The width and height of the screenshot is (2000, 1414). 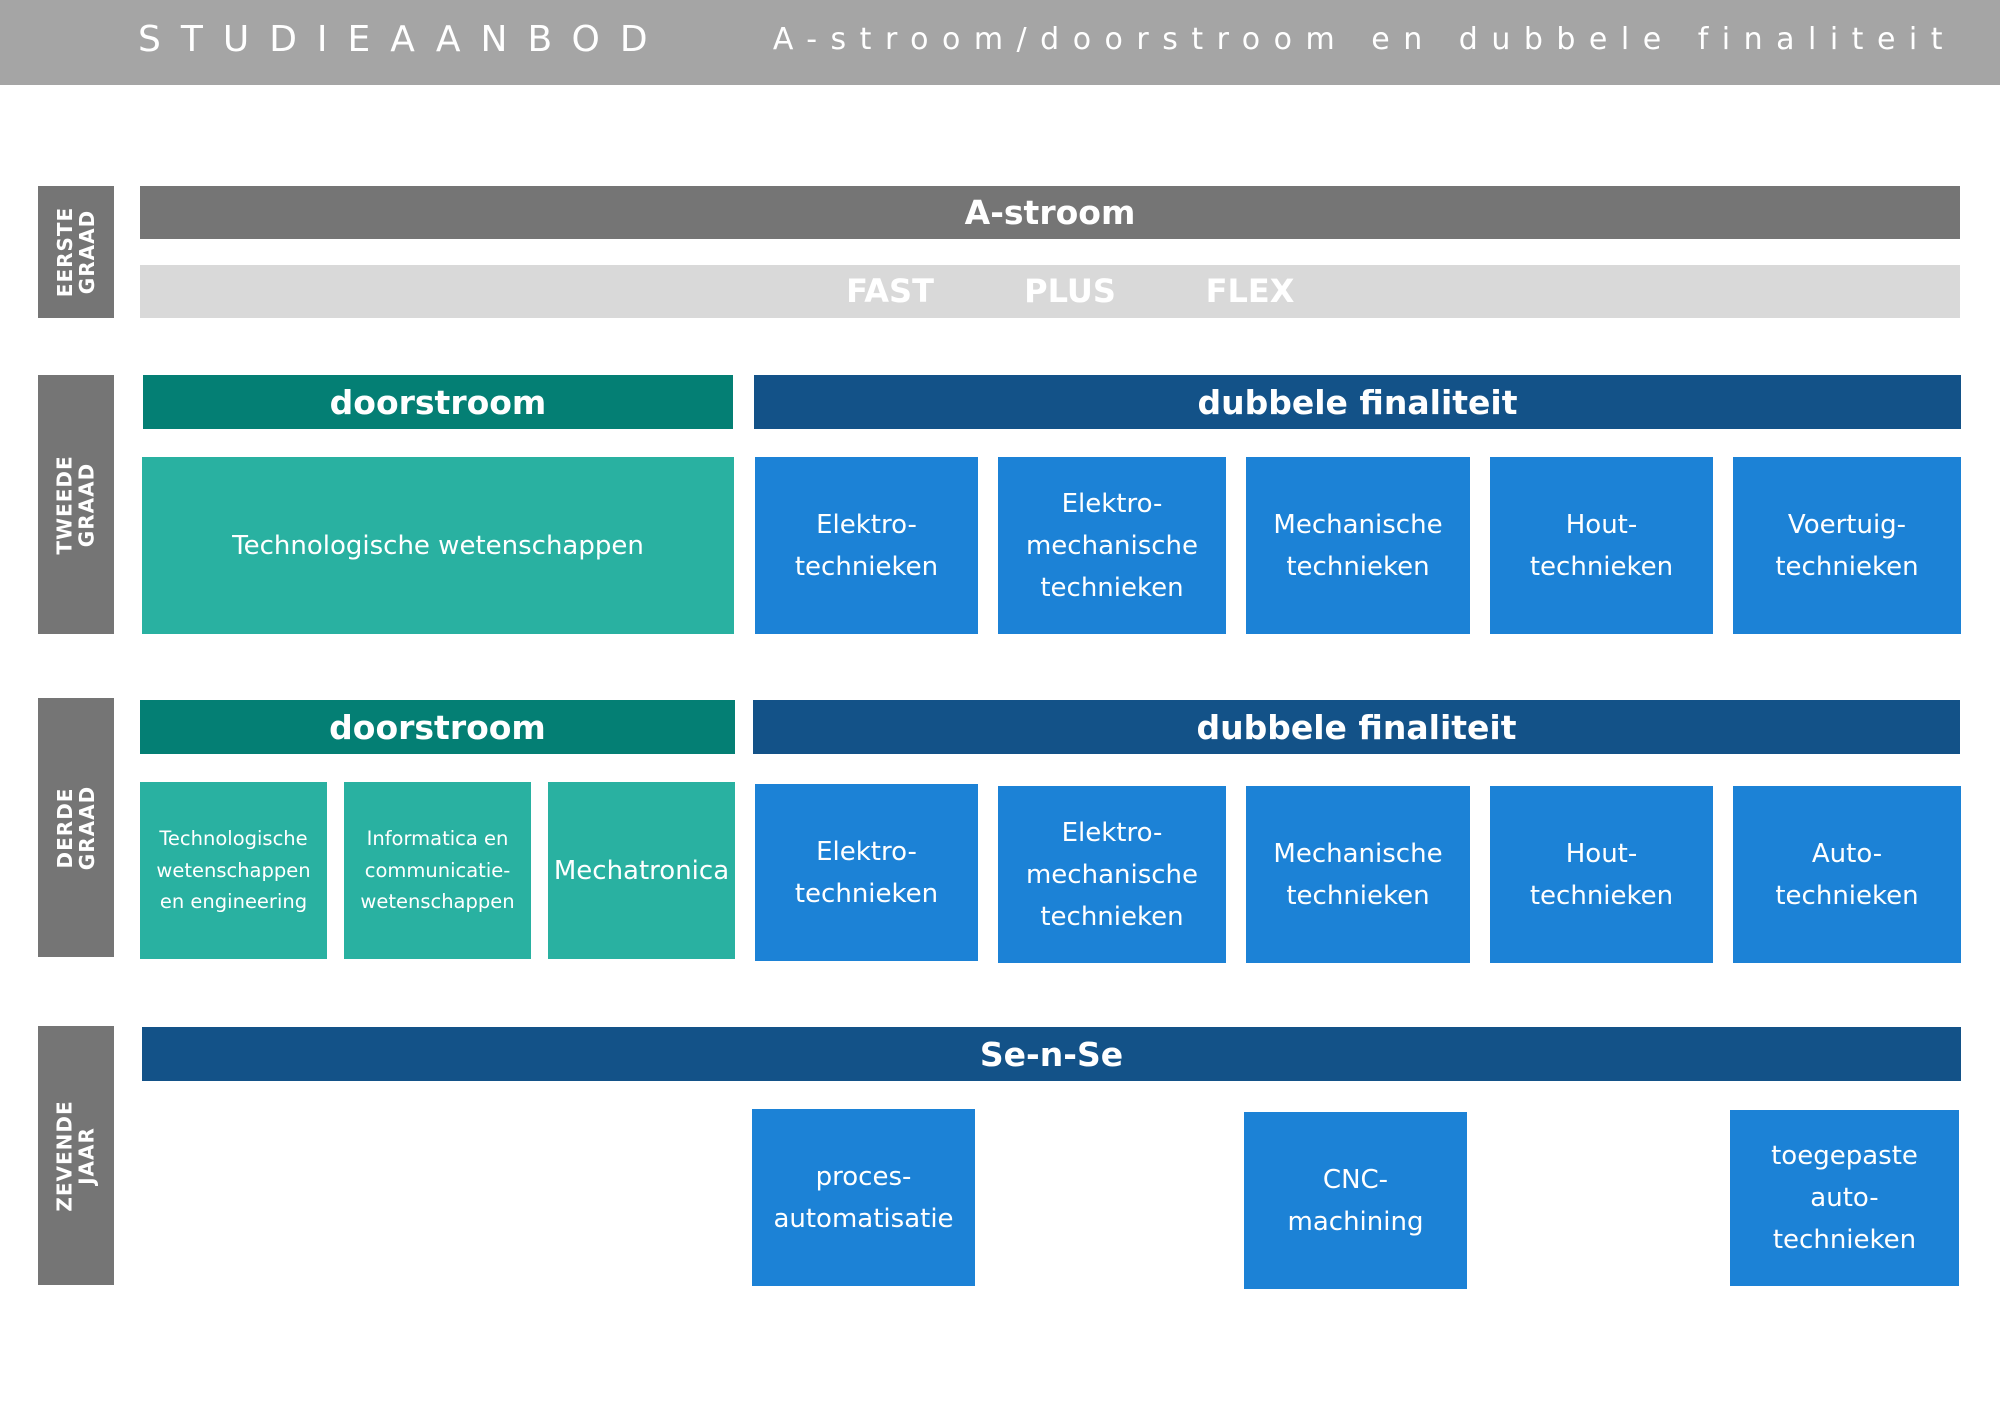 I want to click on box-cnc-machining: CNC- machining, so click(x=1355, y=1200).